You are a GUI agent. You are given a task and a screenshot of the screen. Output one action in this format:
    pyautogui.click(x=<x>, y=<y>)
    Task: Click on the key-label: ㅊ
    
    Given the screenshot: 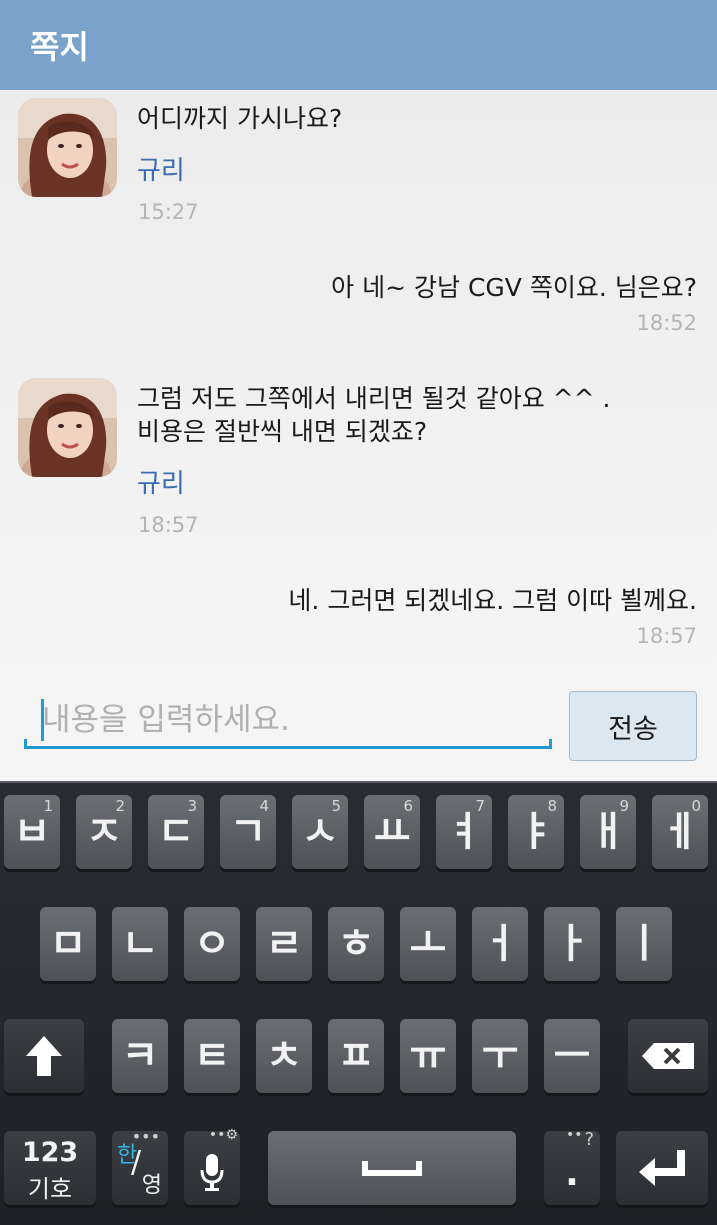 What is the action you would take?
    pyautogui.click(x=284, y=1056)
    